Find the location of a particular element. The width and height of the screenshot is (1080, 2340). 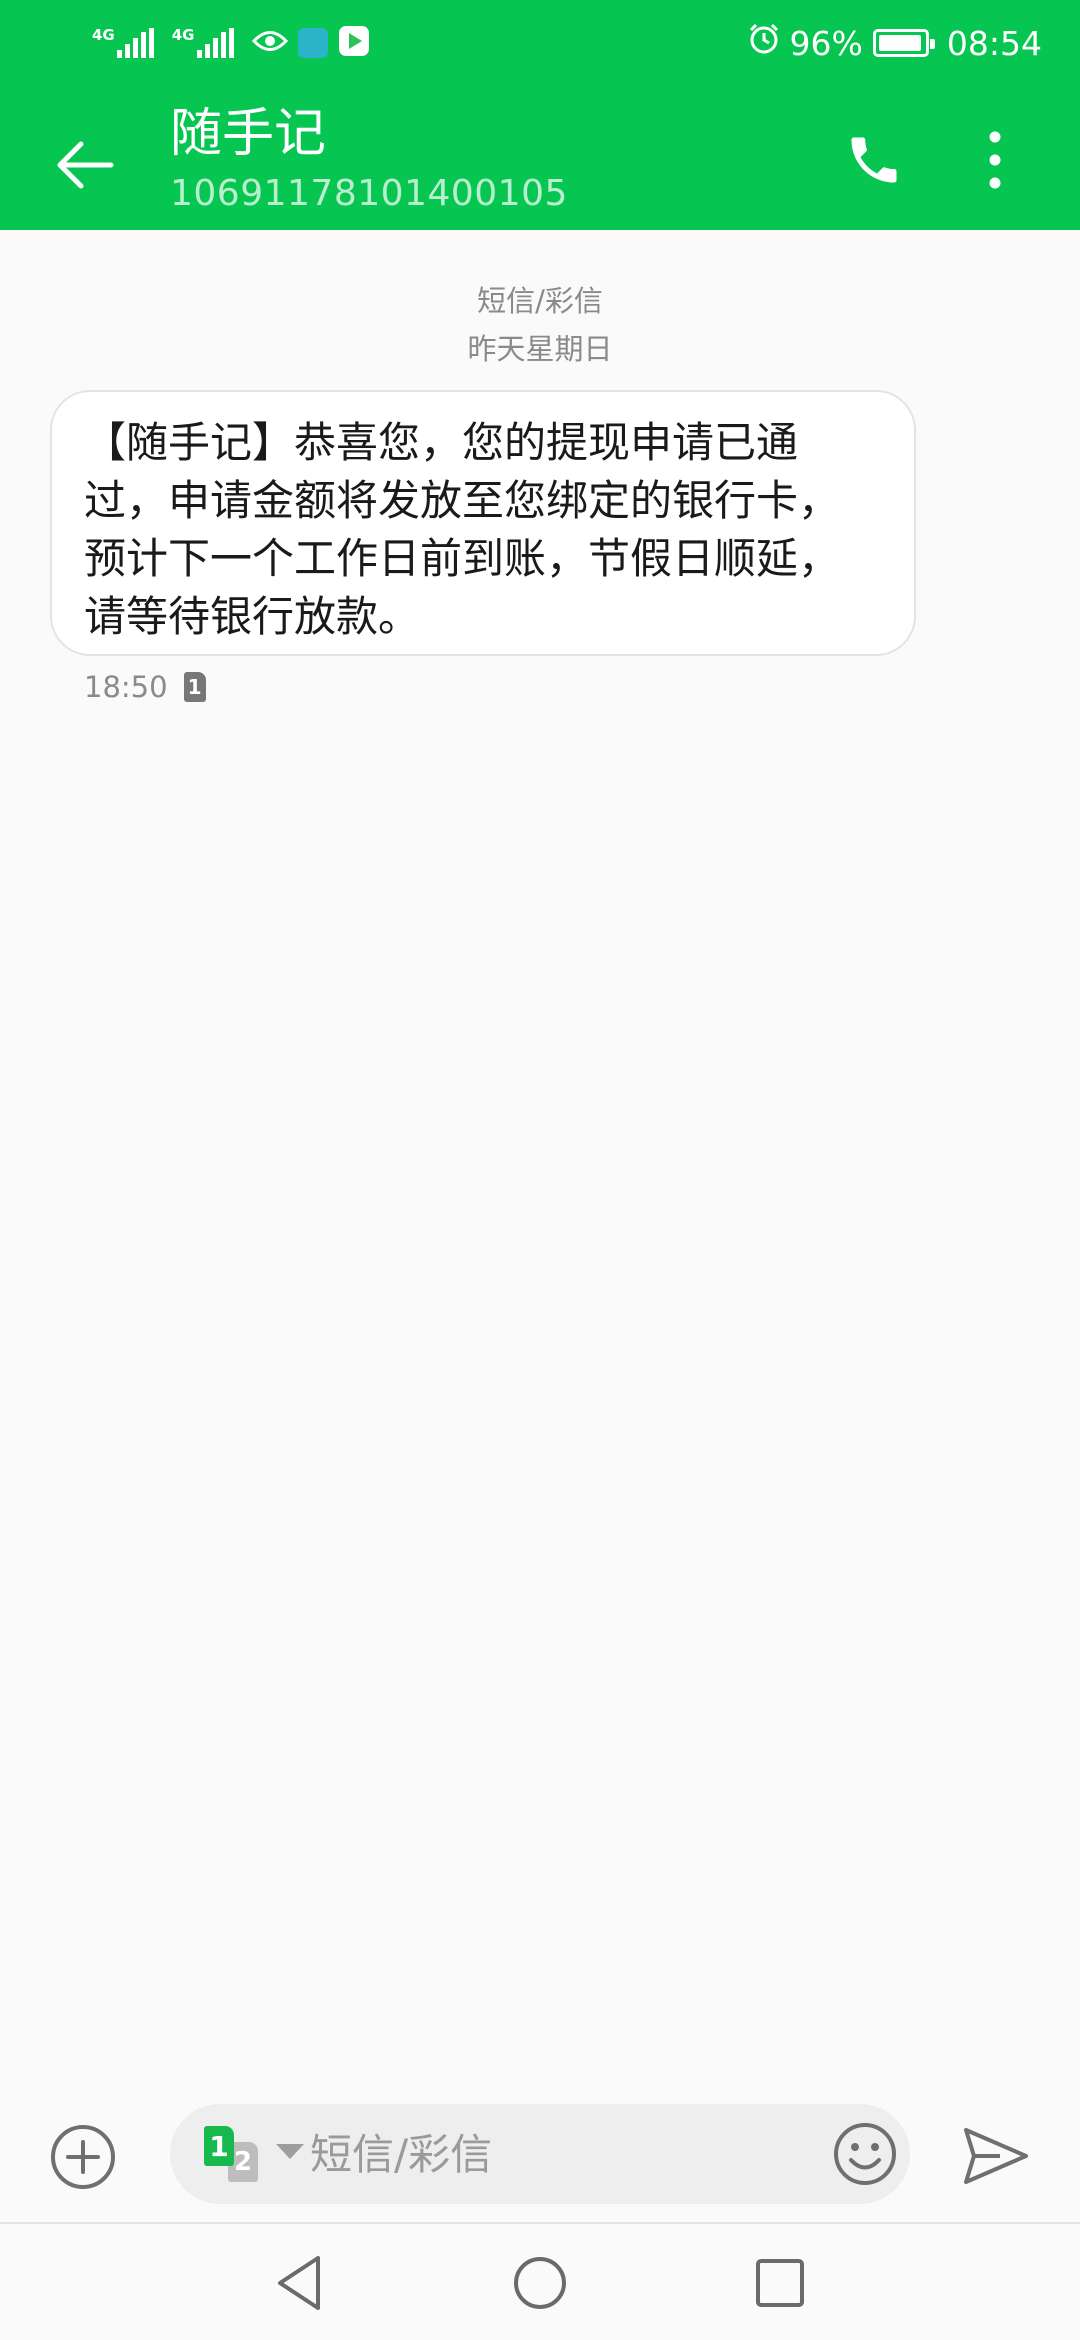

call-button is located at coordinates (874, 160).